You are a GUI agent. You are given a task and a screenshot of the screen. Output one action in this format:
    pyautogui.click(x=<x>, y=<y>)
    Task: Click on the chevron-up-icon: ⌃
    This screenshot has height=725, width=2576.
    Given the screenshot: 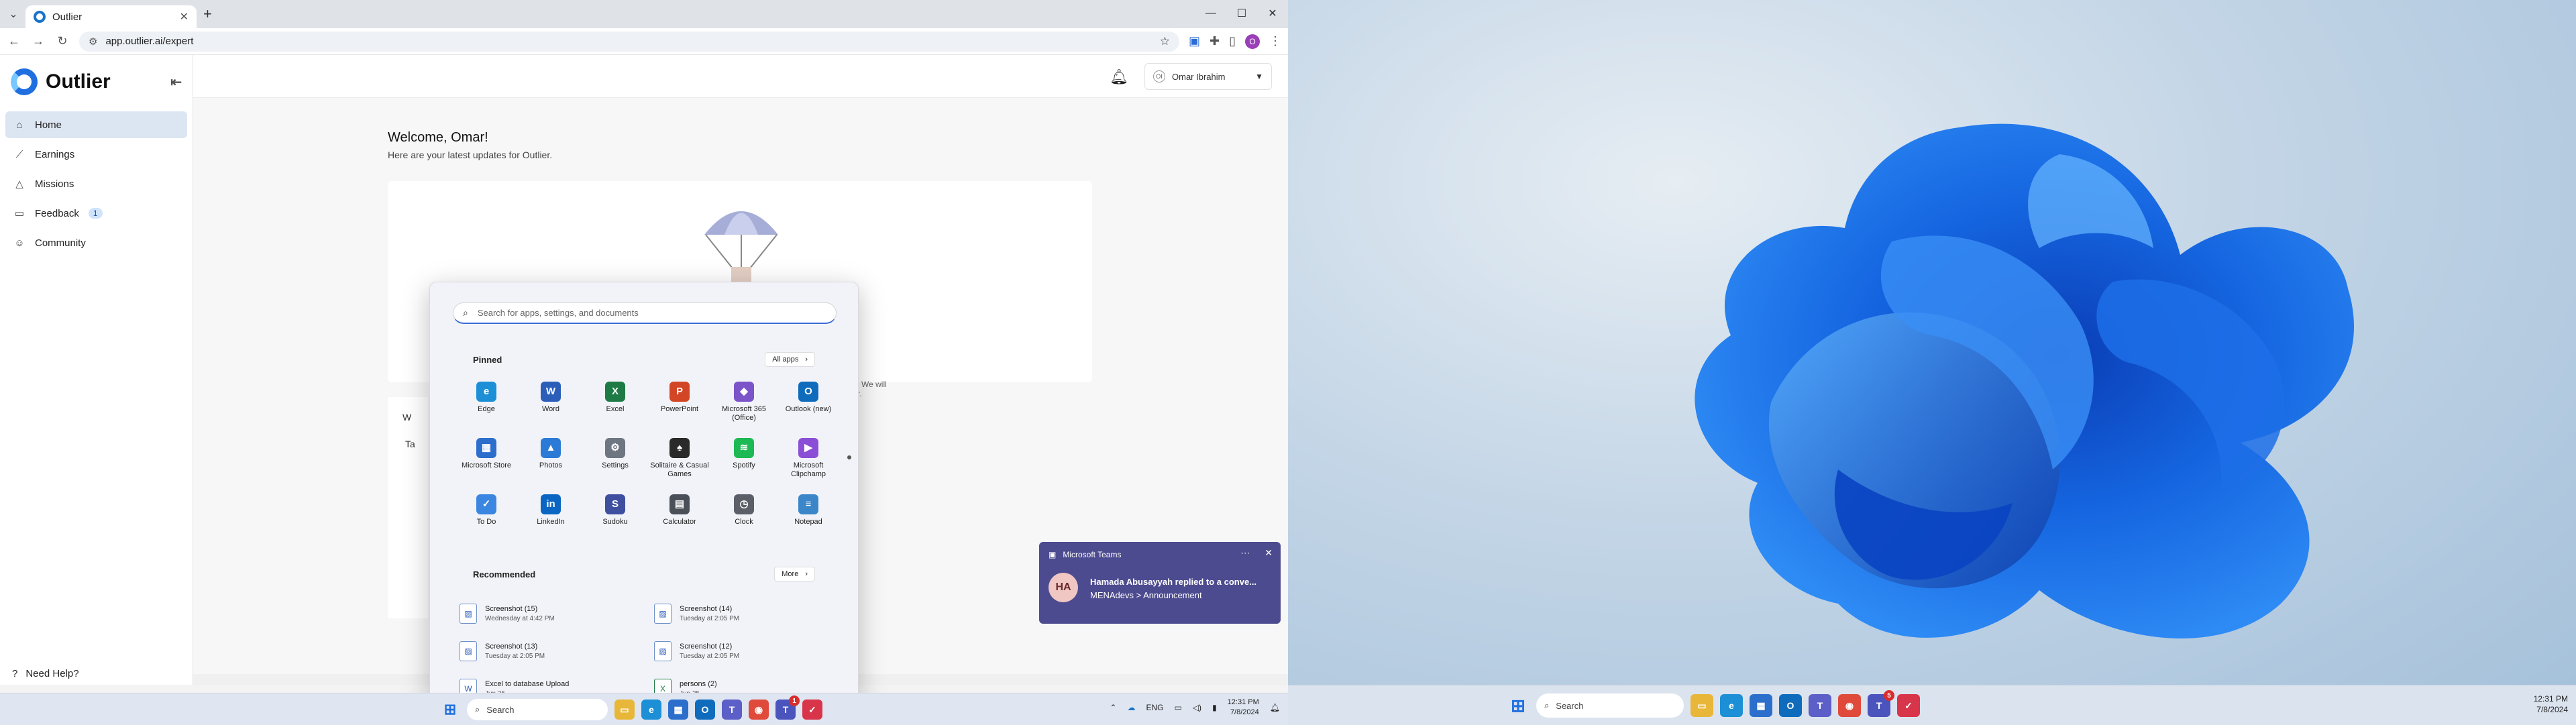 What is the action you would take?
    pyautogui.click(x=1113, y=707)
    